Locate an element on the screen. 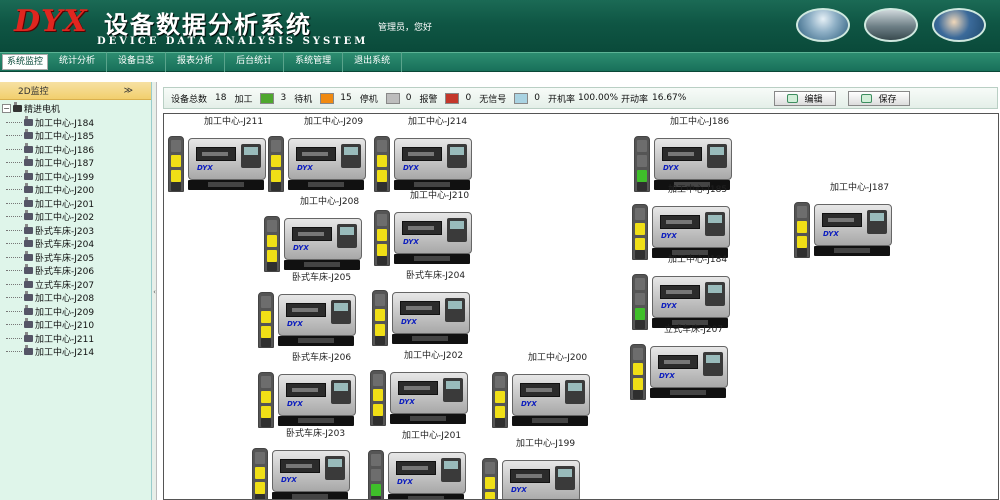 The width and height of the screenshot is (1000, 500). tree-item-label: 卧式车床-J203 is located at coordinates (65, 231).